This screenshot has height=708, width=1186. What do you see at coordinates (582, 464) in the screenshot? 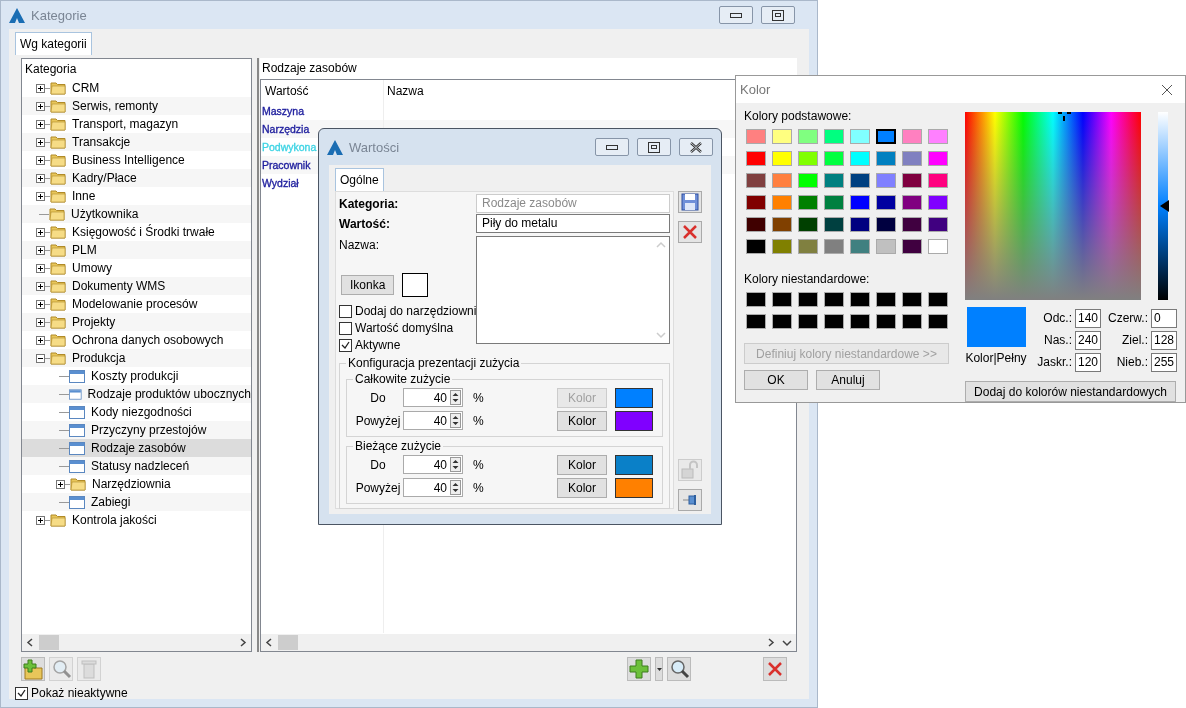
I see `color-button: Kolor` at bounding box center [582, 464].